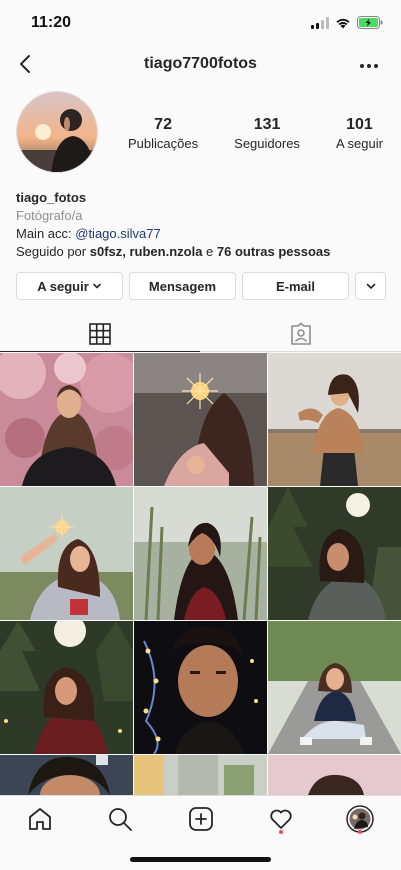  What do you see at coordinates (267, 143) in the screenshot?
I see `stat-followers-label: Seguidores` at bounding box center [267, 143].